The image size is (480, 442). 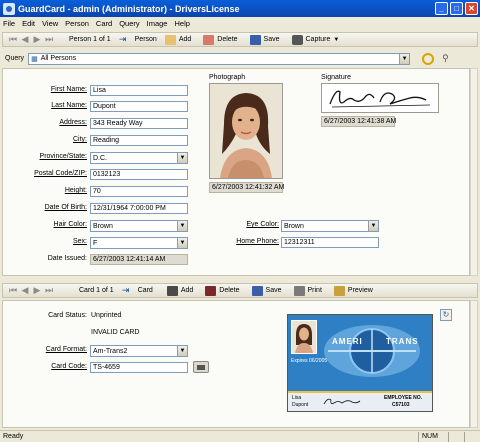 What do you see at coordinates (63, 156) in the screenshot?
I see `province-label: Province/State:` at bounding box center [63, 156].